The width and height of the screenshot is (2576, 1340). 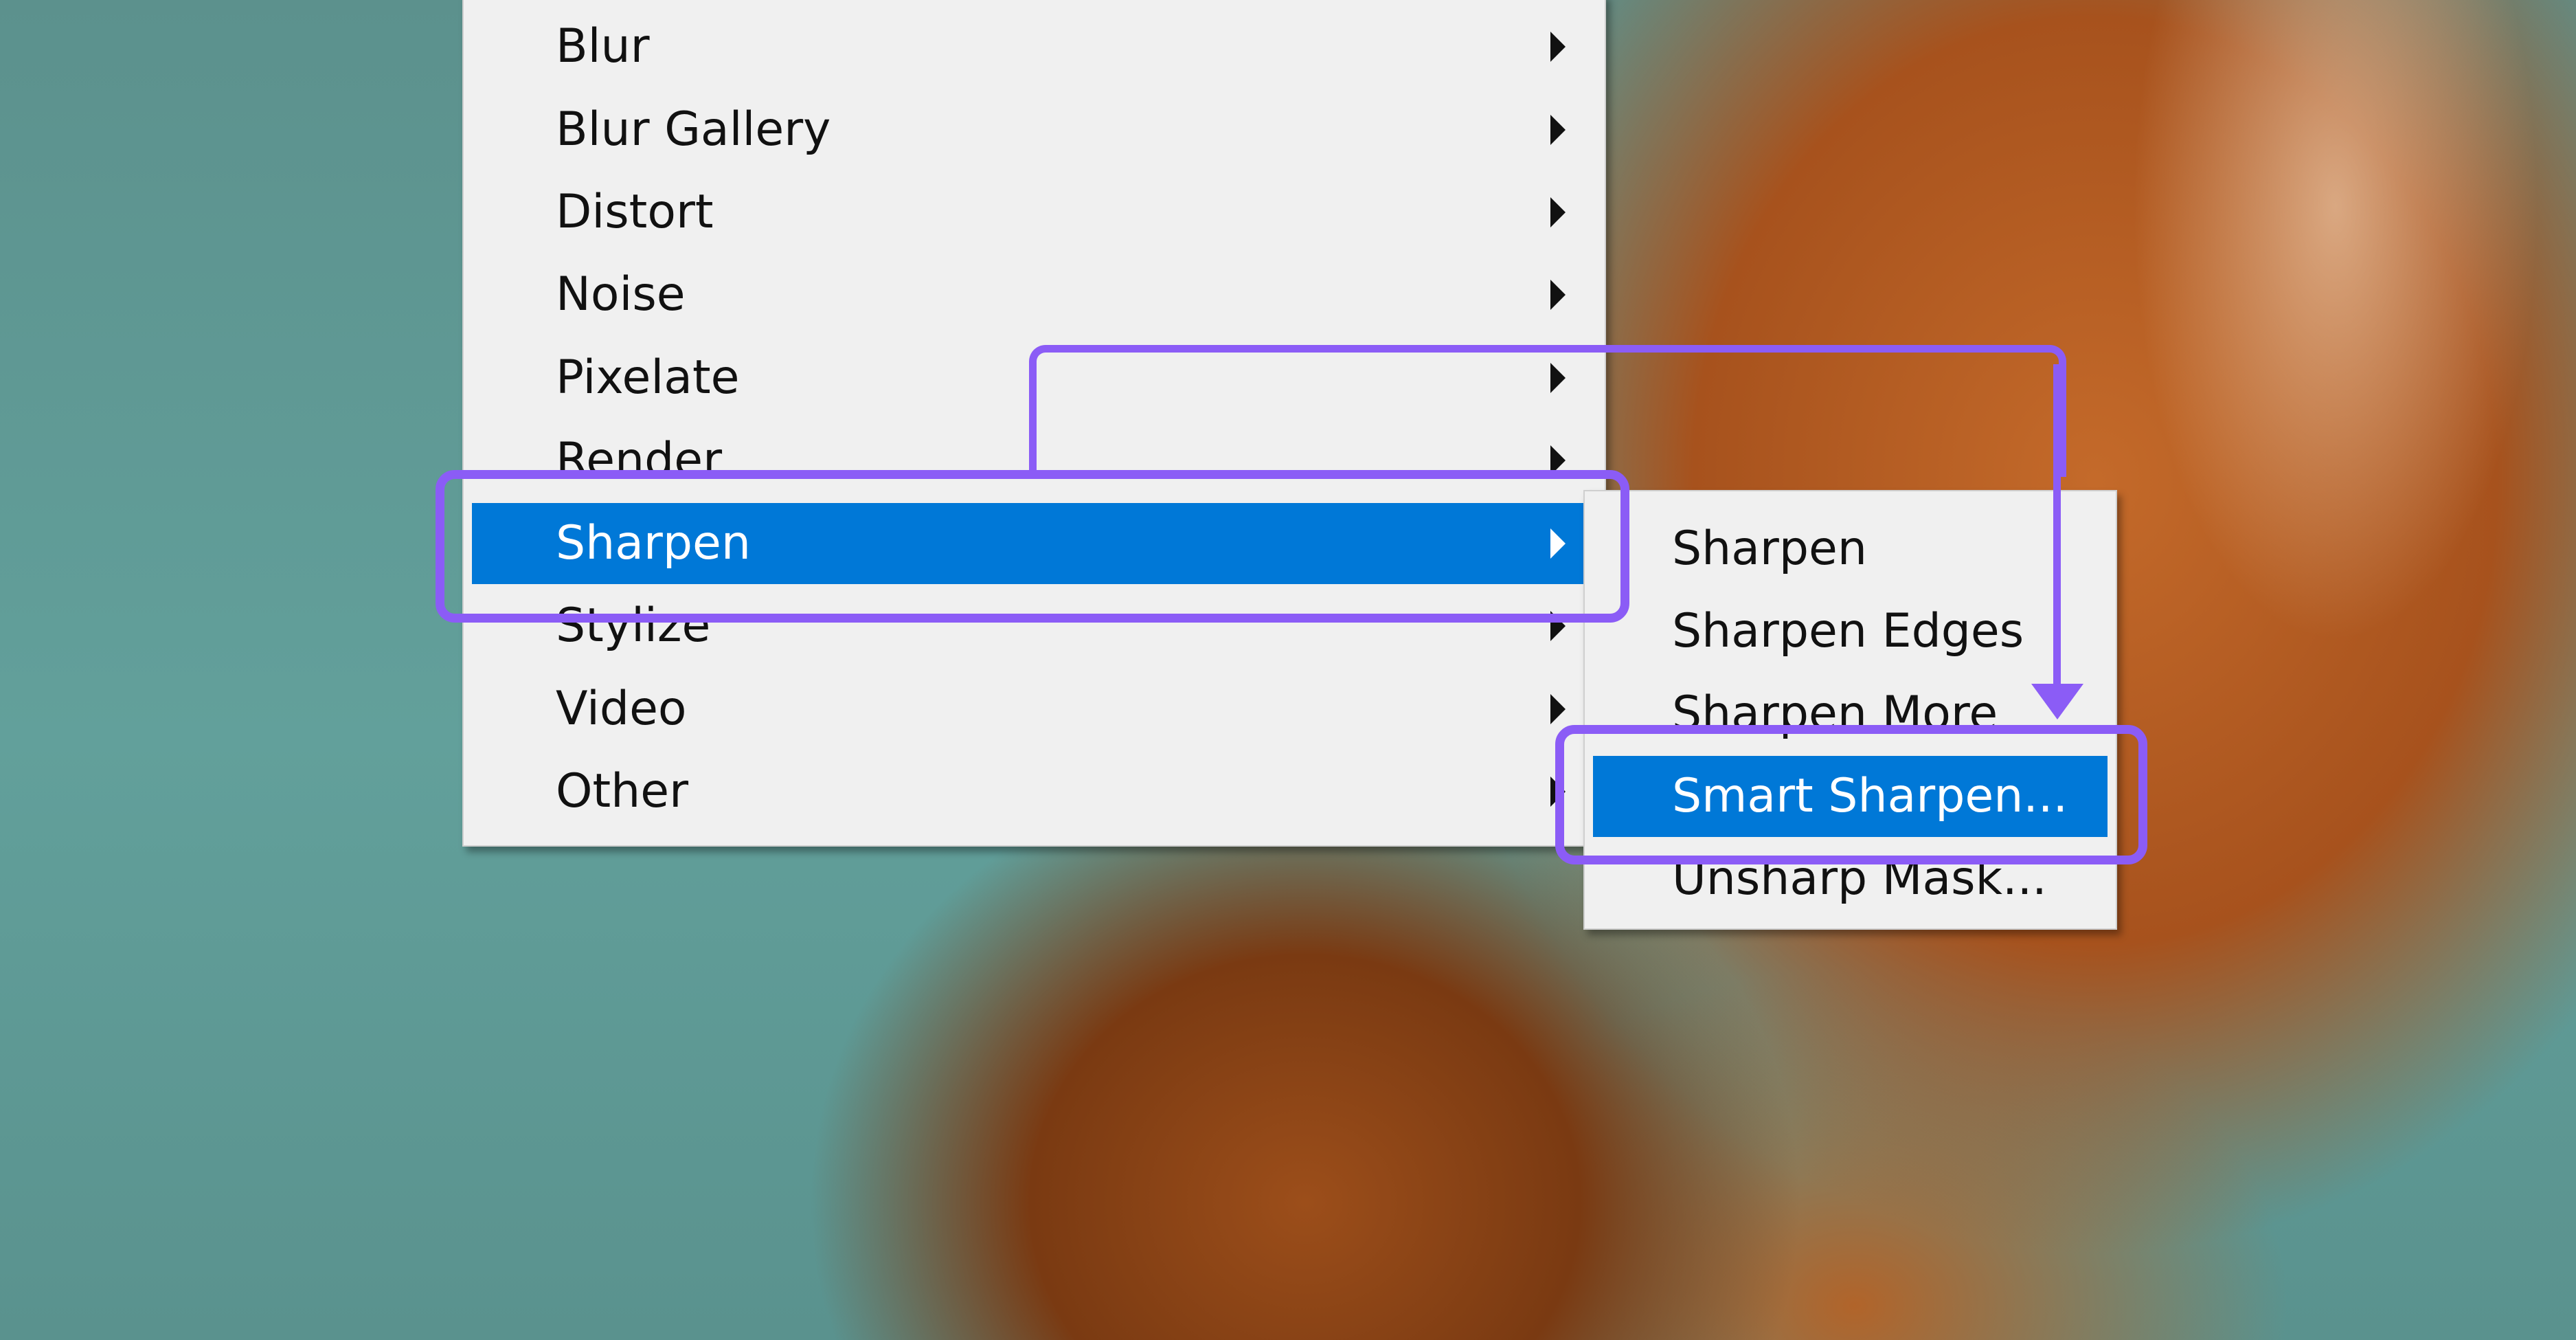 What do you see at coordinates (648, 377) in the screenshot?
I see `menu-item-label: Pixelate` at bounding box center [648, 377].